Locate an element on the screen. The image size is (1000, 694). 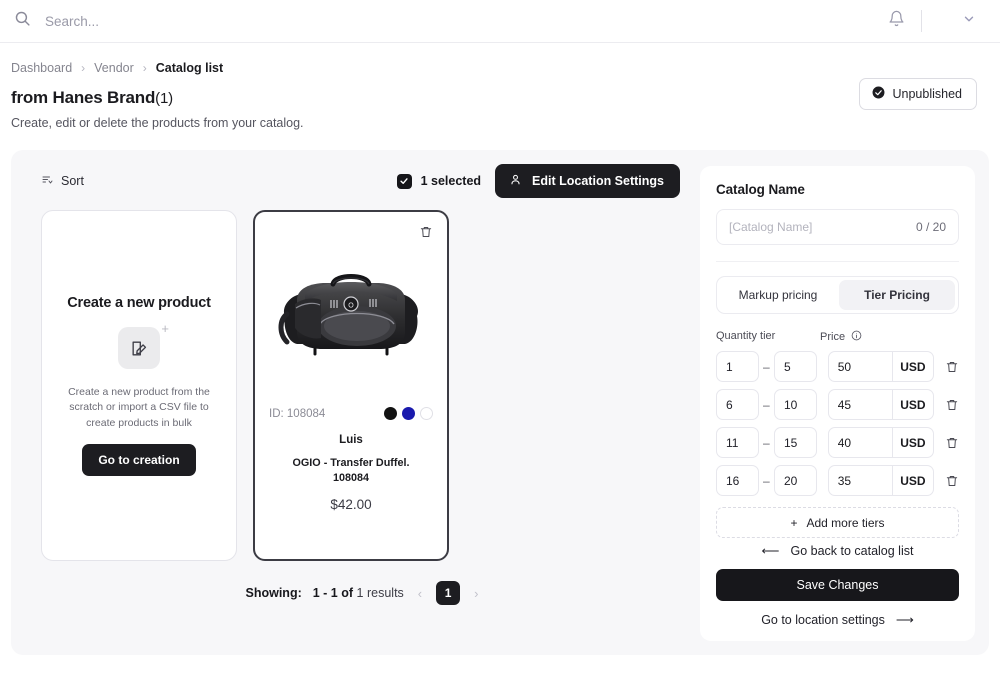
search-area is located at coordinates (446, 21).